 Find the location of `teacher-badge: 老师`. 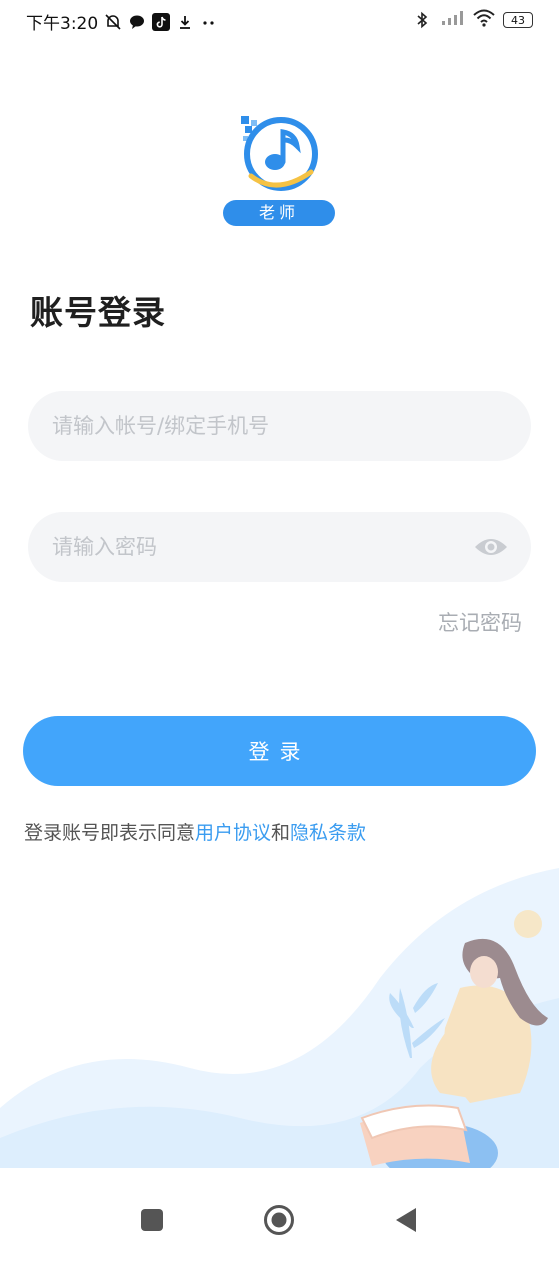

teacher-badge: 老师 is located at coordinates (279, 213).